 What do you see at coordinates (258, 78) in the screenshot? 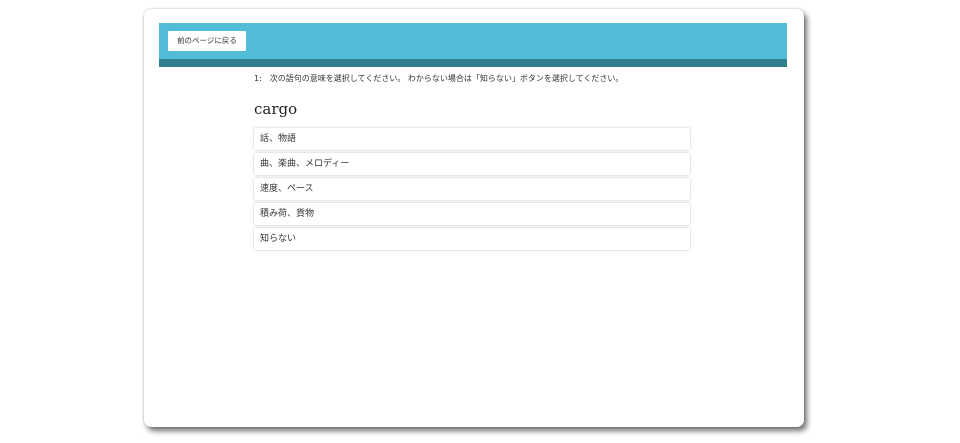
I see `question-number: 1:` at bounding box center [258, 78].